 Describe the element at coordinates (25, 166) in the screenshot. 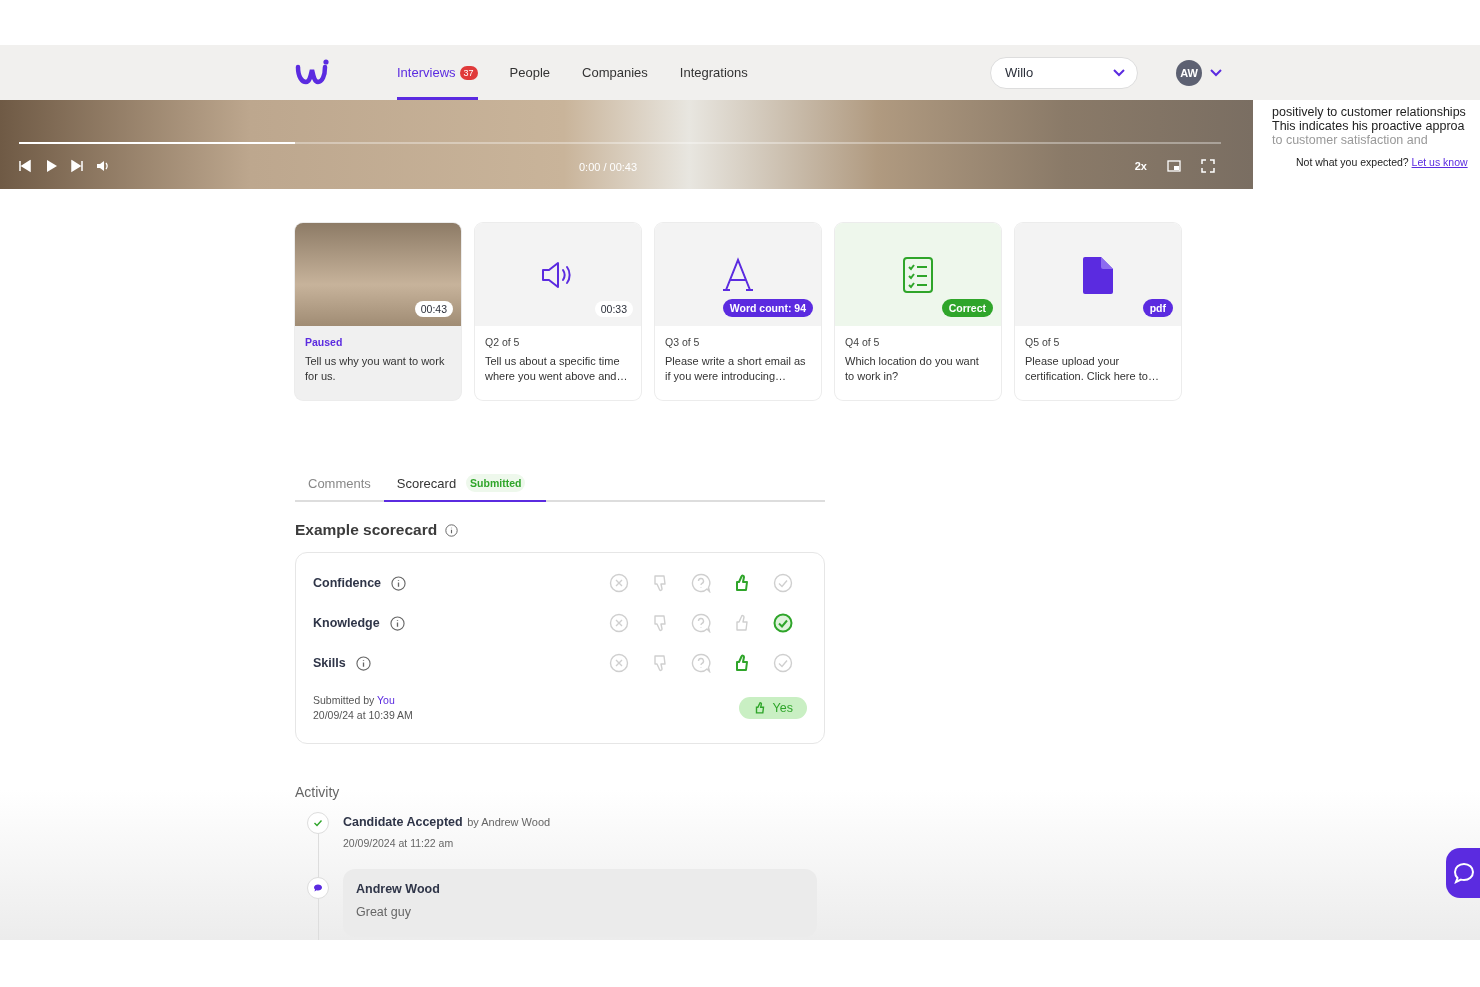

I see `skip-back-icon` at that location.